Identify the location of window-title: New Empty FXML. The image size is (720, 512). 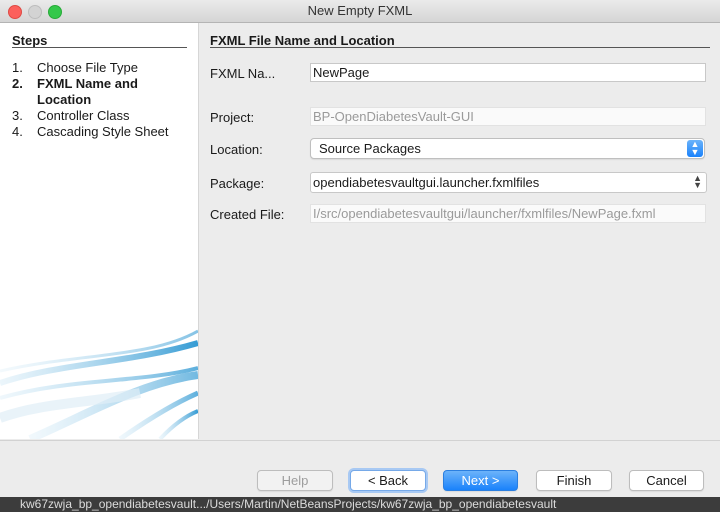
(360, 10).